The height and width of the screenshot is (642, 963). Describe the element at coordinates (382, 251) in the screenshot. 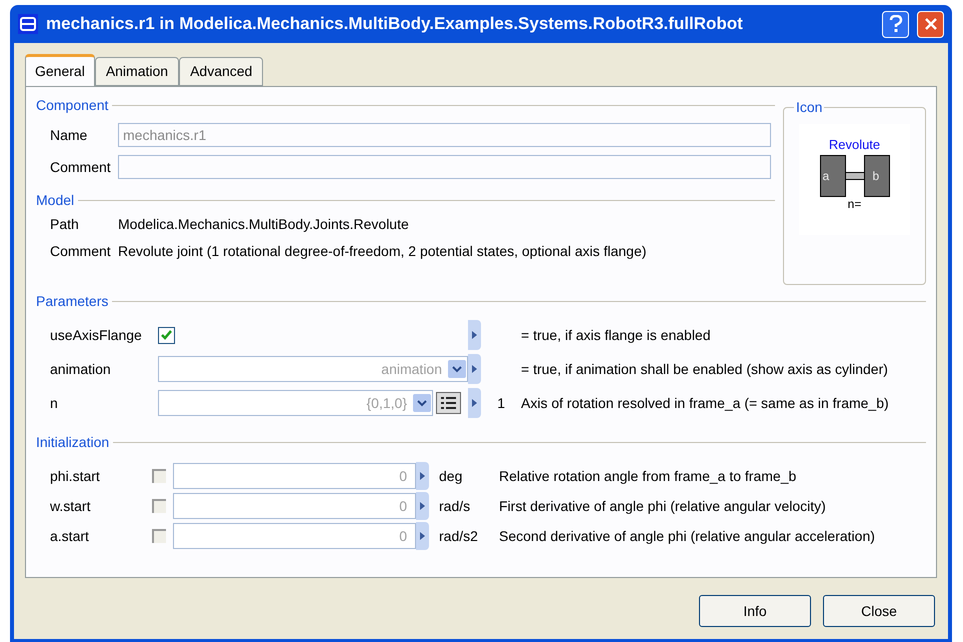

I see `info-value: Revolute joint (1 rotational degree-of-freedom, 2 potential states, optional axis flange)` at that location.